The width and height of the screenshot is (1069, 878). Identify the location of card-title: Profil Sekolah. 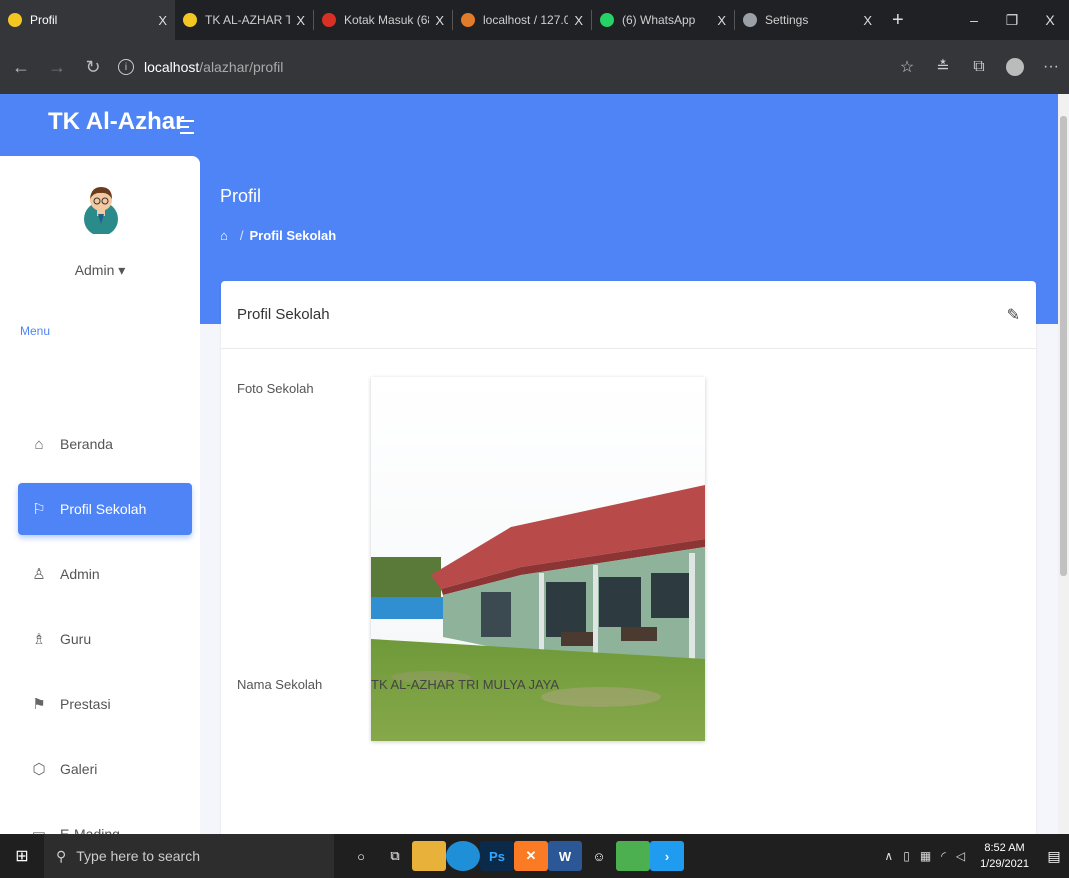
(283, 314).